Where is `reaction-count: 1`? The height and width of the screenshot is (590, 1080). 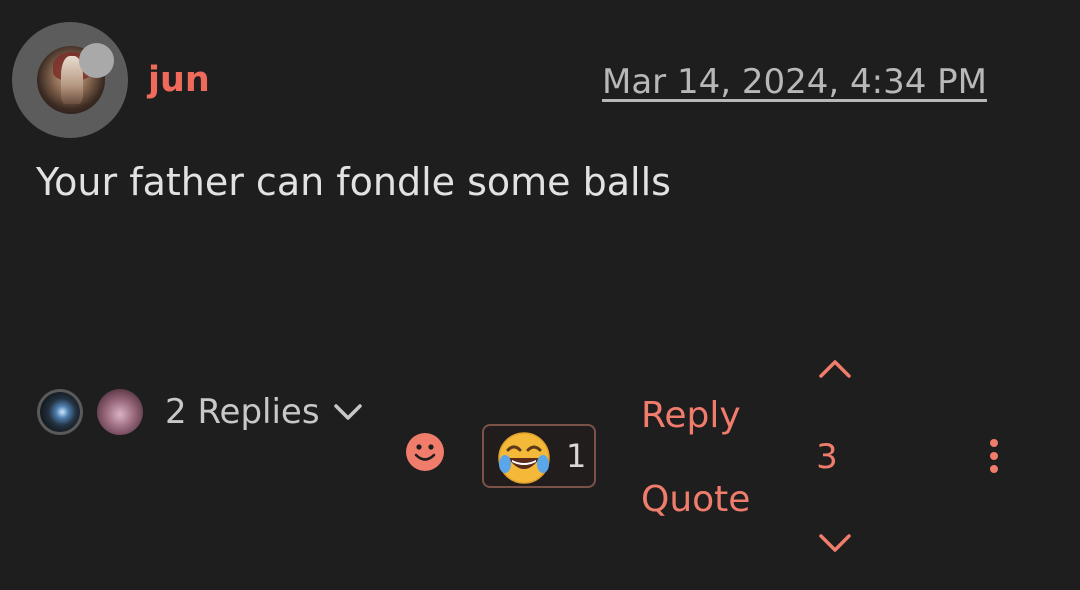 reaction-count: 1 is located at coordinates (576, 456).